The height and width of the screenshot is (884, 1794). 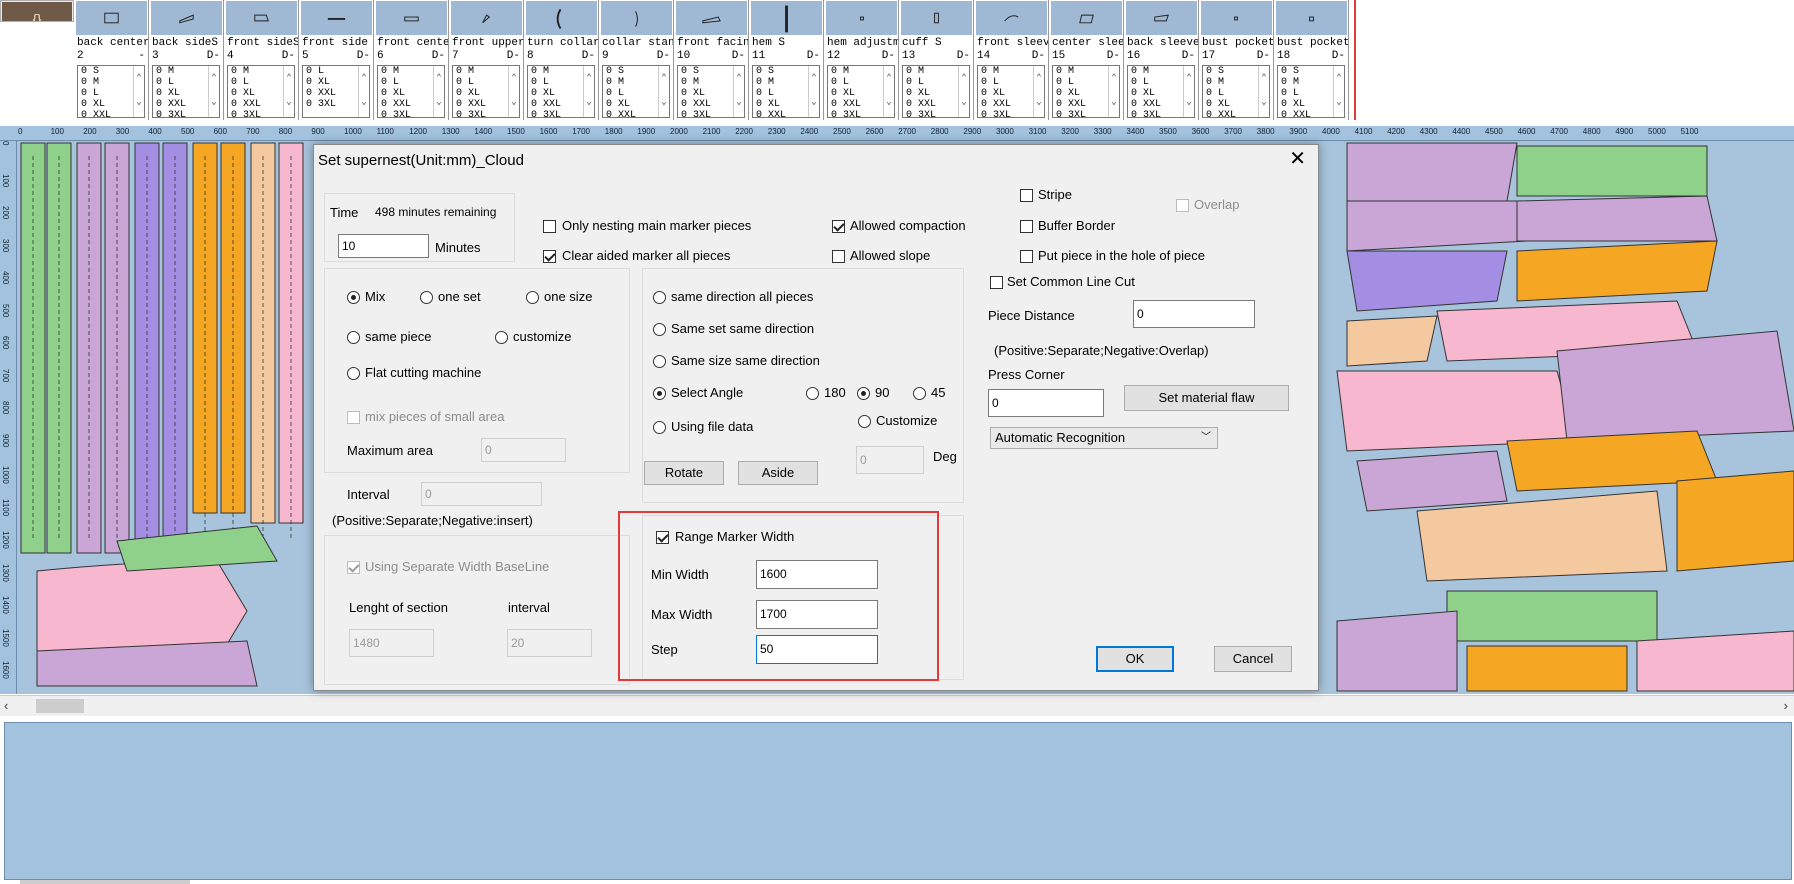 What do you see at coordinates (862, 60) in the screenshot?
I see `piece-tile: hem adjustme 12 D- 0 M0 L0 XL 0 XXL 0 3XL ⌃ ⌄` at bounding box center [862, 60].